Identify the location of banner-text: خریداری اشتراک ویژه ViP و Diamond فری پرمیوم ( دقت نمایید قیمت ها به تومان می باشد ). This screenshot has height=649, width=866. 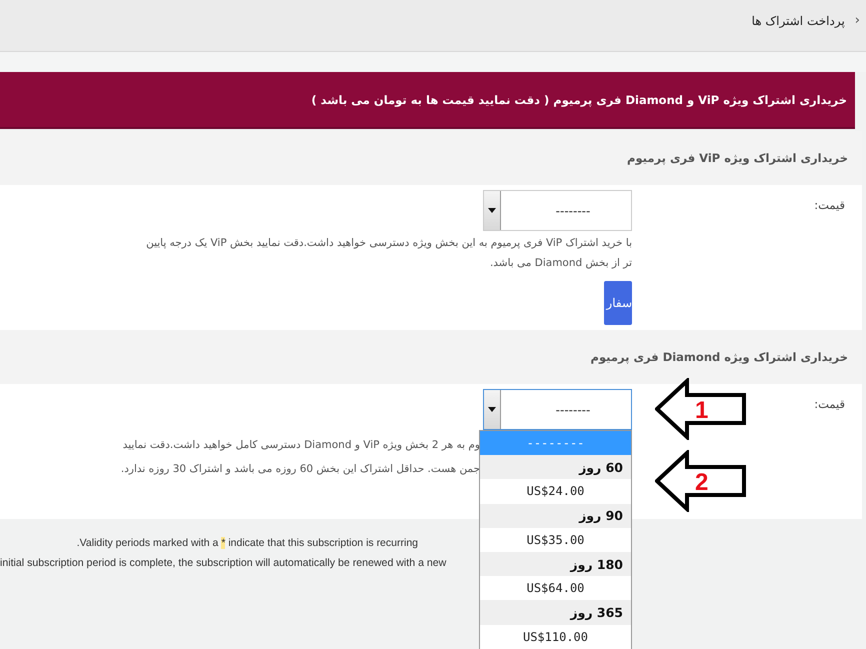
(579, 99).